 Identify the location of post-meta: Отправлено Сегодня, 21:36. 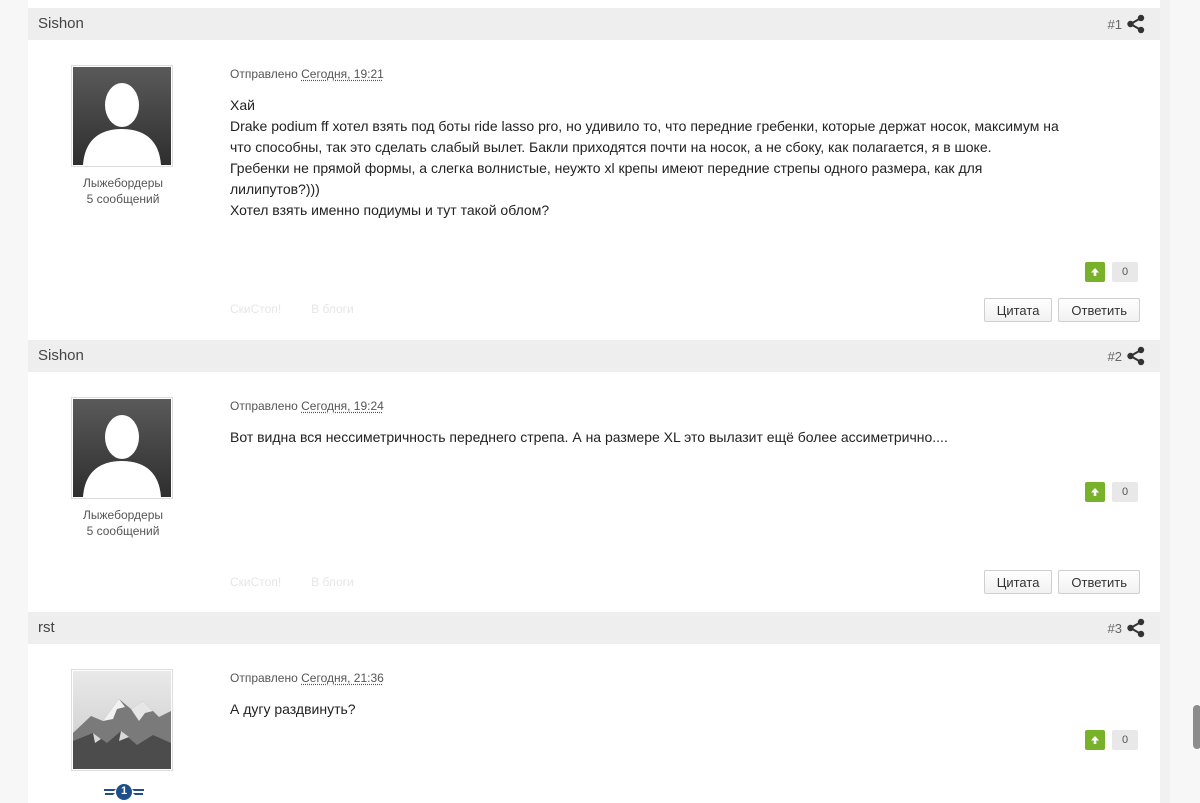
(307, 678).